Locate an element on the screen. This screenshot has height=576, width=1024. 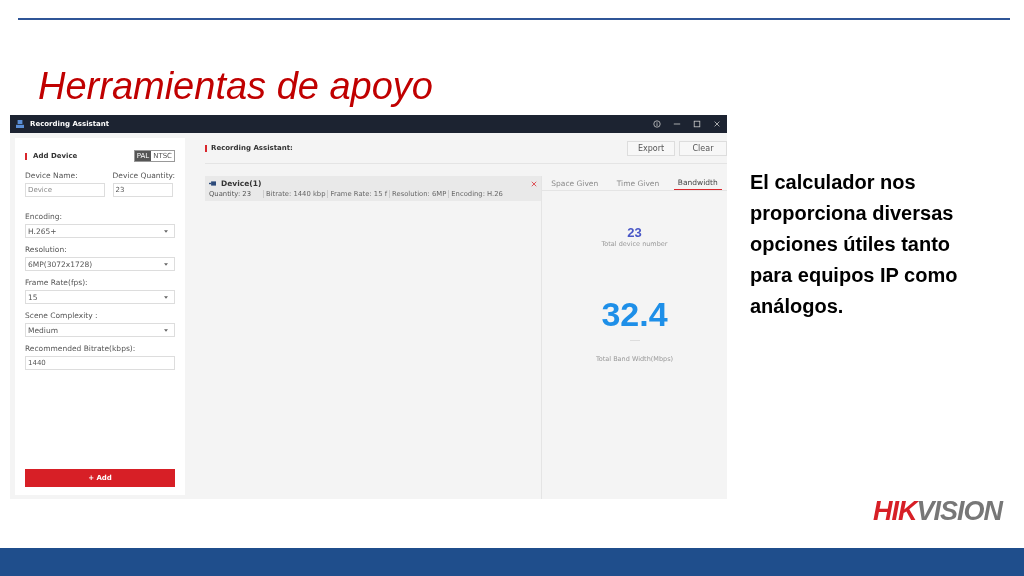
slide-title: Herramientas de apoyo is located at coordinates (236, 86).